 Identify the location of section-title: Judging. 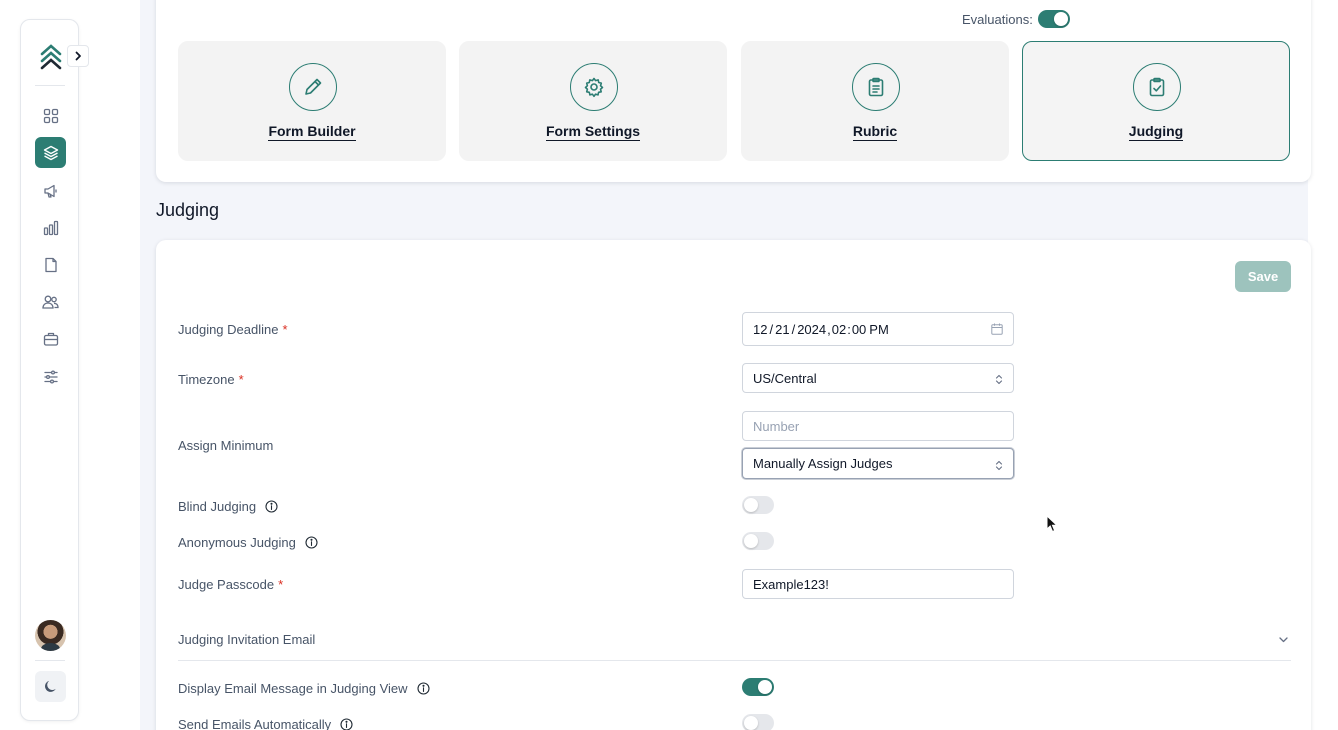
(188, 210).